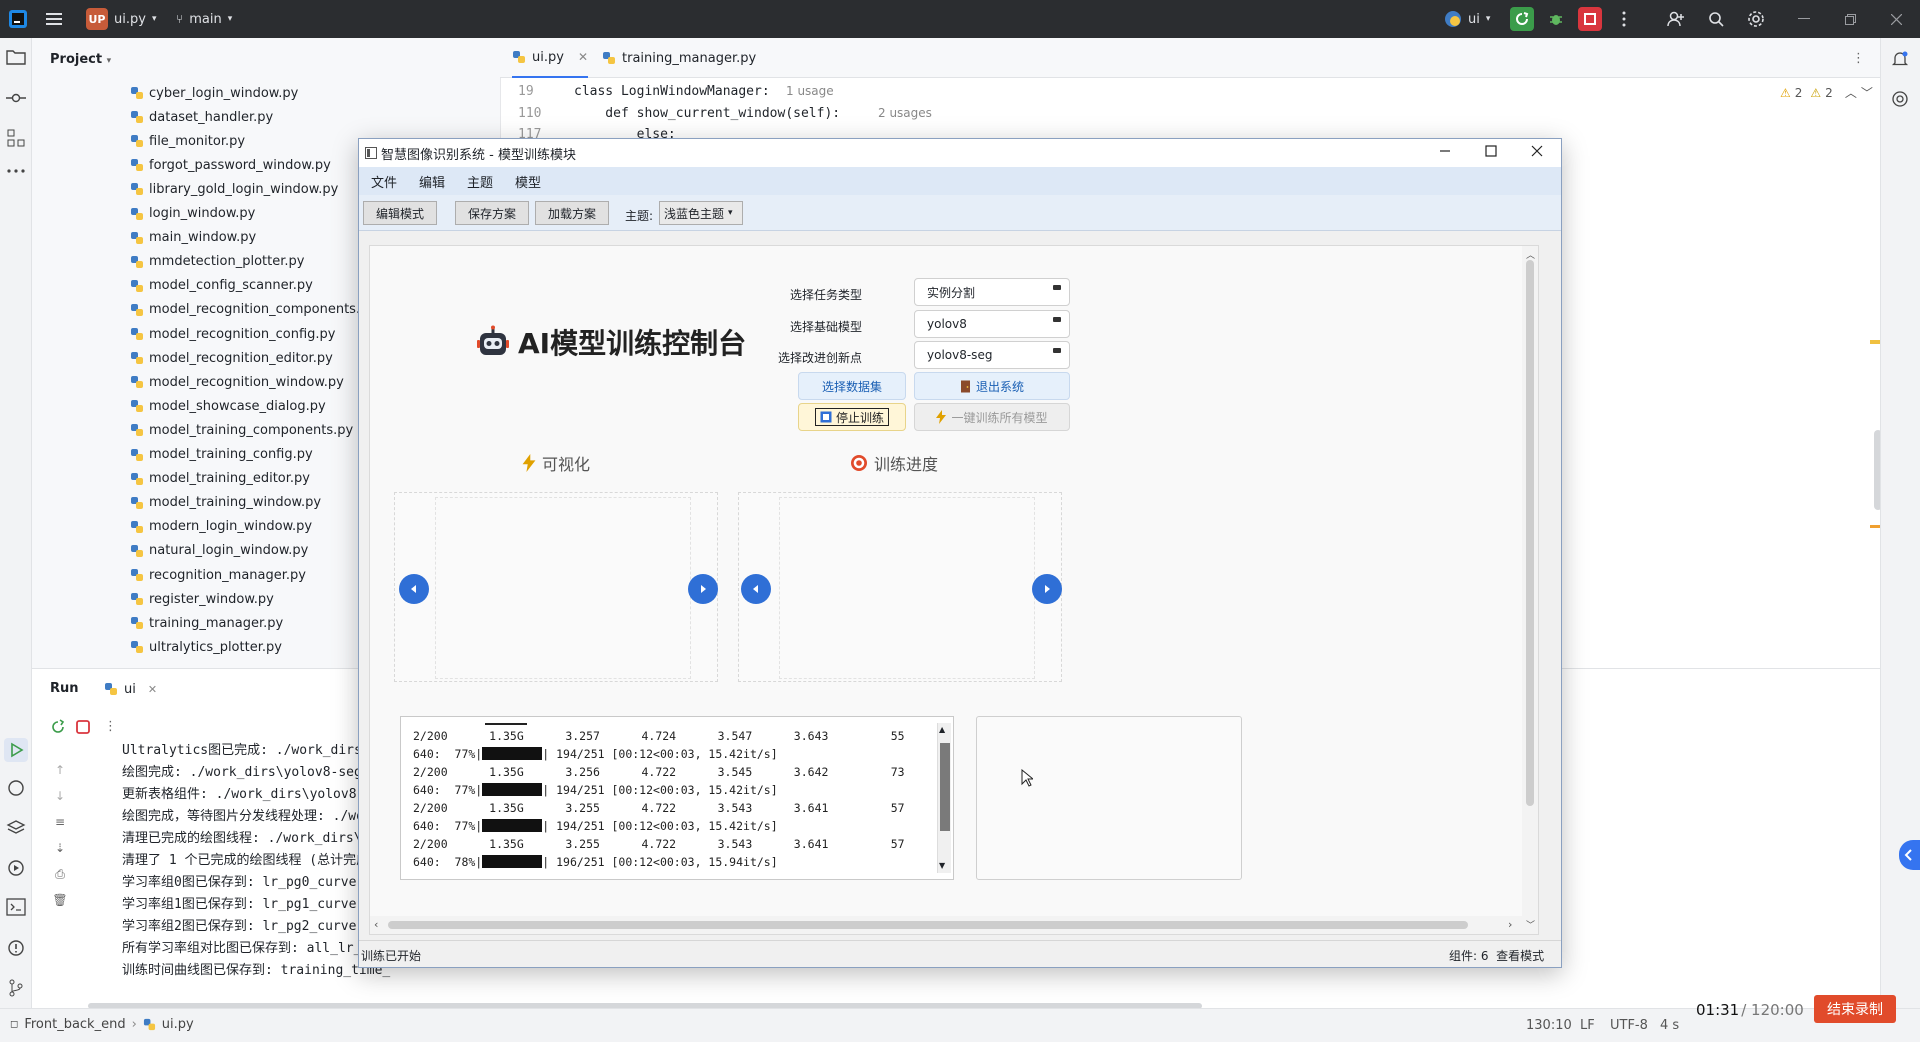 The height and width of the screenshot is (1042, 1920). Describe the element at coordinates (187, 141) in the screenshot. I see `project-file-item: file_monitor.py` at that location.